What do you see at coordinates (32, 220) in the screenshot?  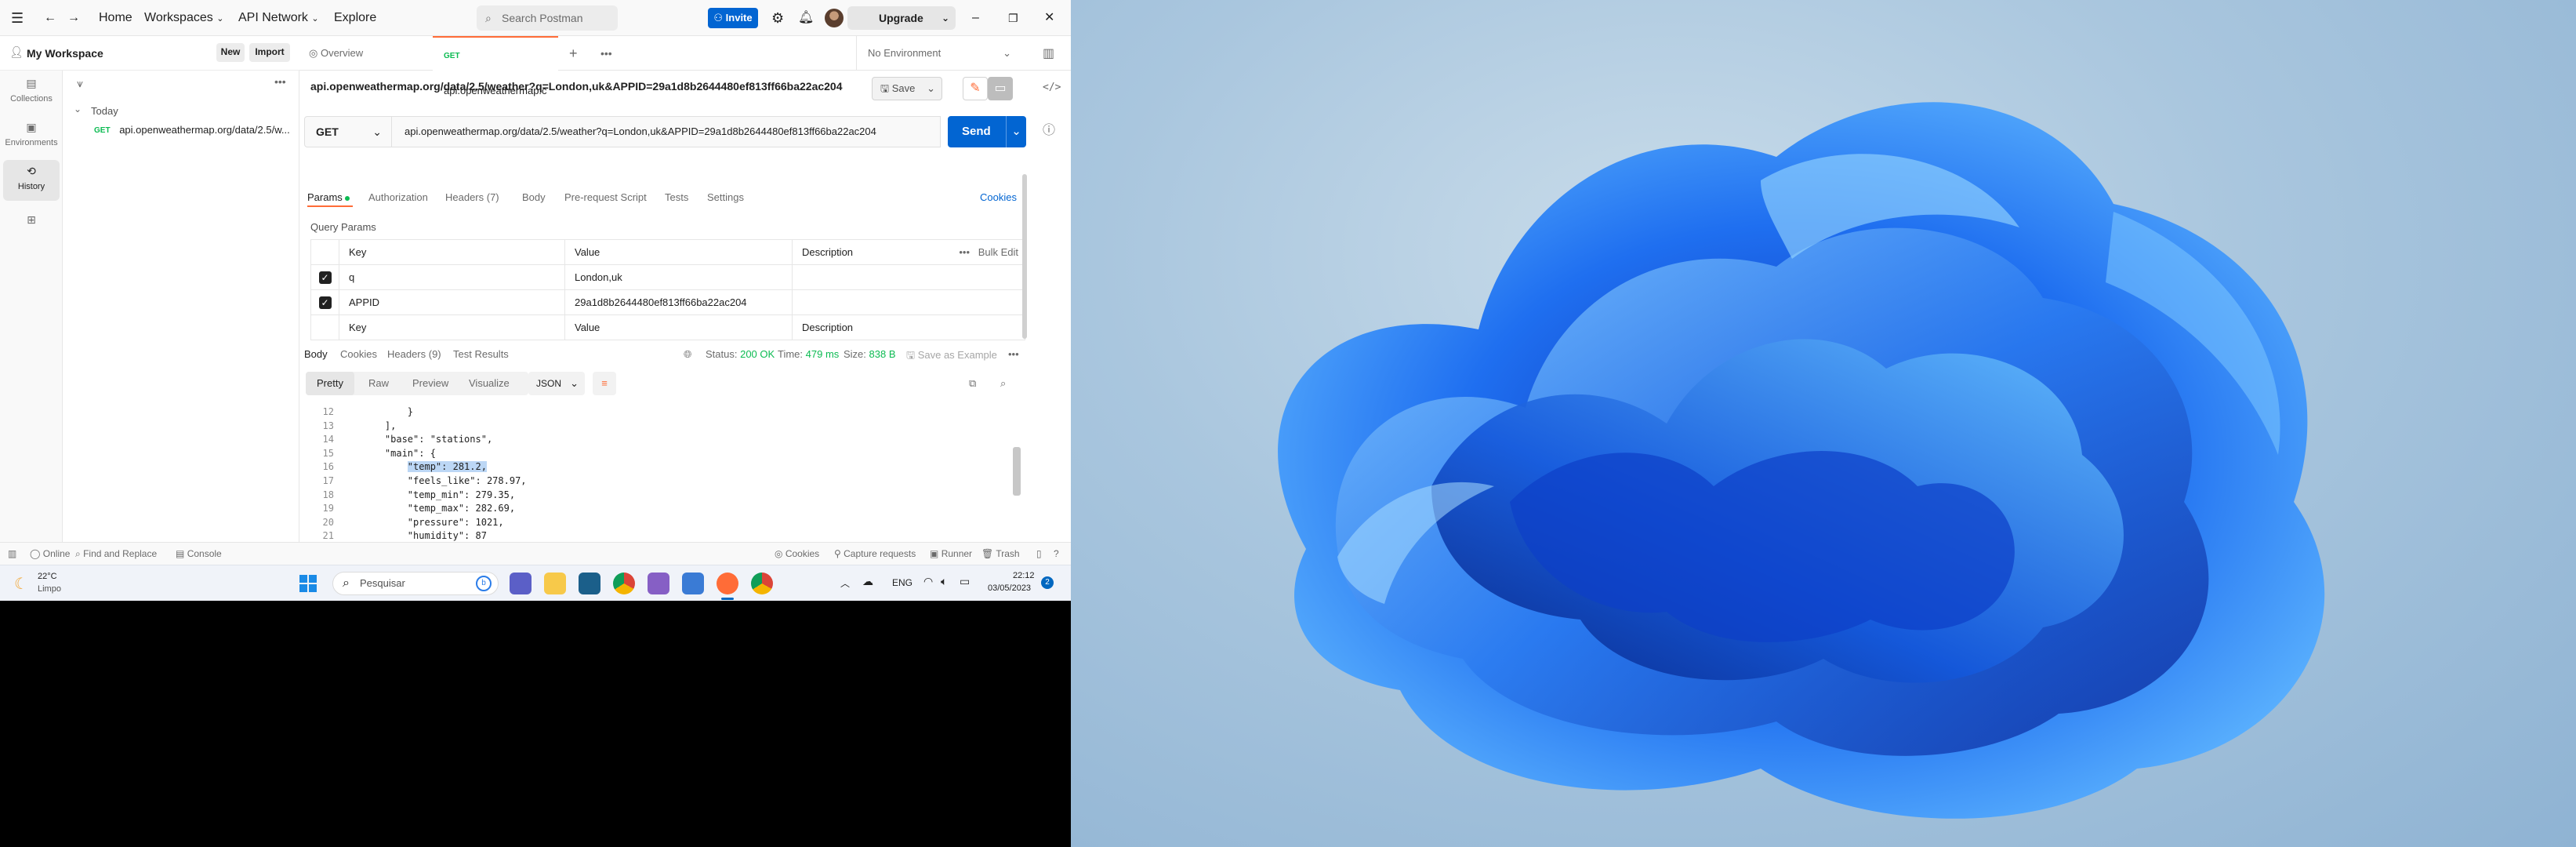 I see `sidebar-item-configure: ⊞` at bounding box center [32, 220].